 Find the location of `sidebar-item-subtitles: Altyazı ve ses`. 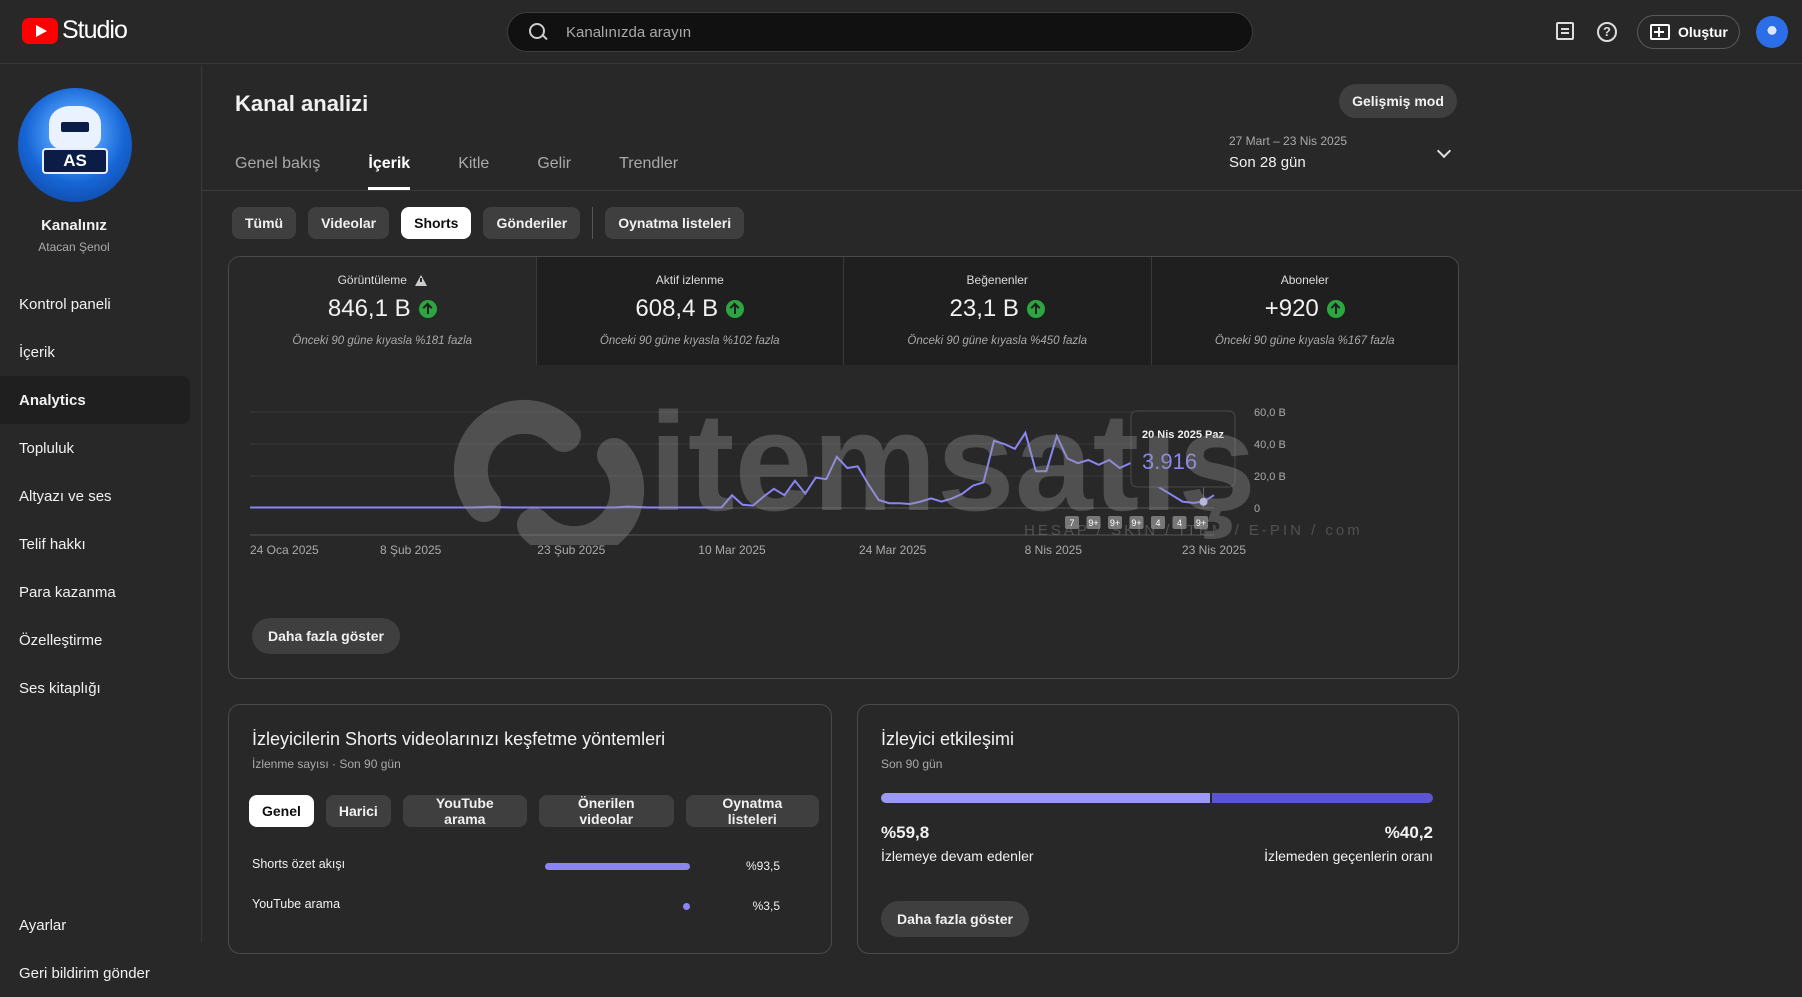

sidebar-item-subtitles: Altyazı ve ses is located at coordinates (101, 496).